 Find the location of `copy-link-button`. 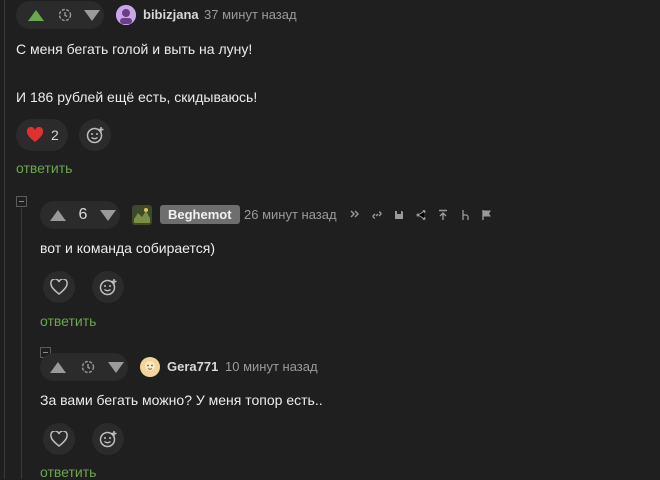

copy-link-button is located at coordinates (377, 215).